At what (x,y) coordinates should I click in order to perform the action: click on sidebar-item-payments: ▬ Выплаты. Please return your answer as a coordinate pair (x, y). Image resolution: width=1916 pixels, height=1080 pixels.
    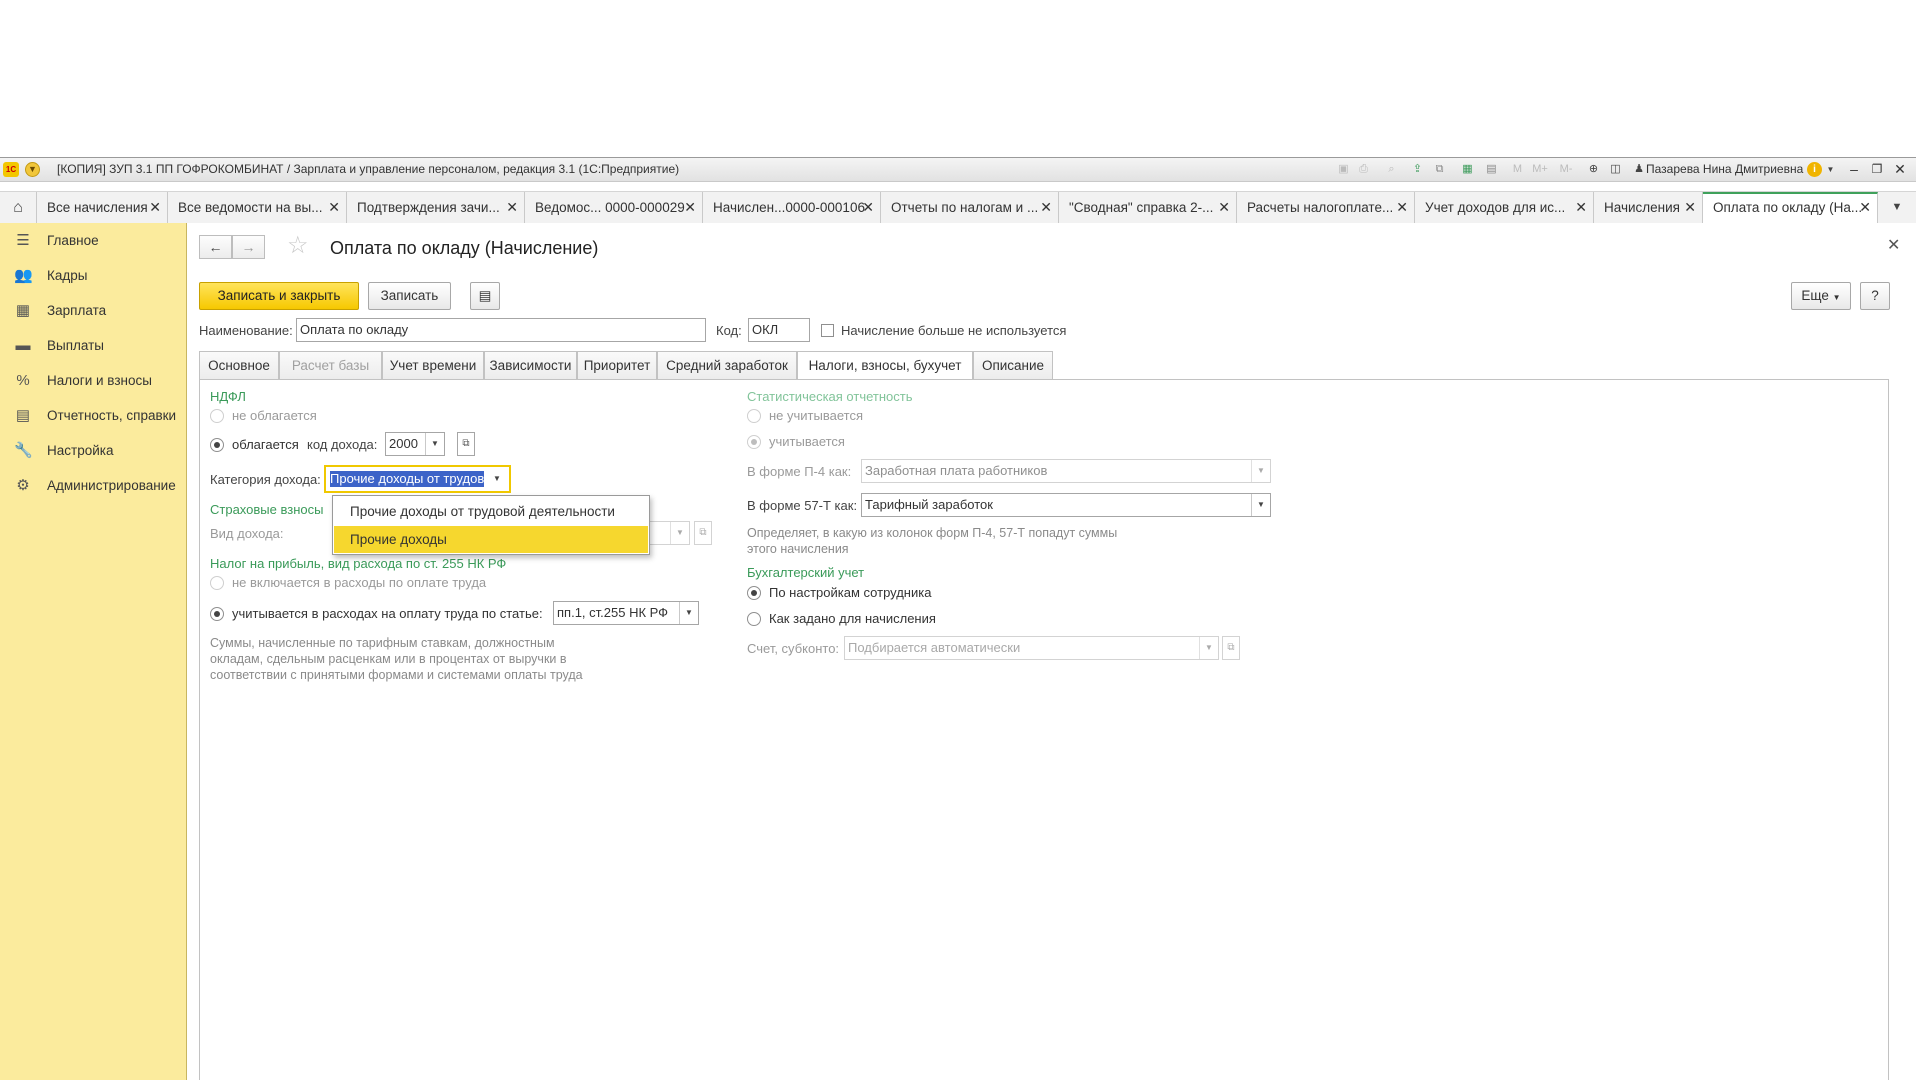
    Looking at the image, I should click on (93, 346).